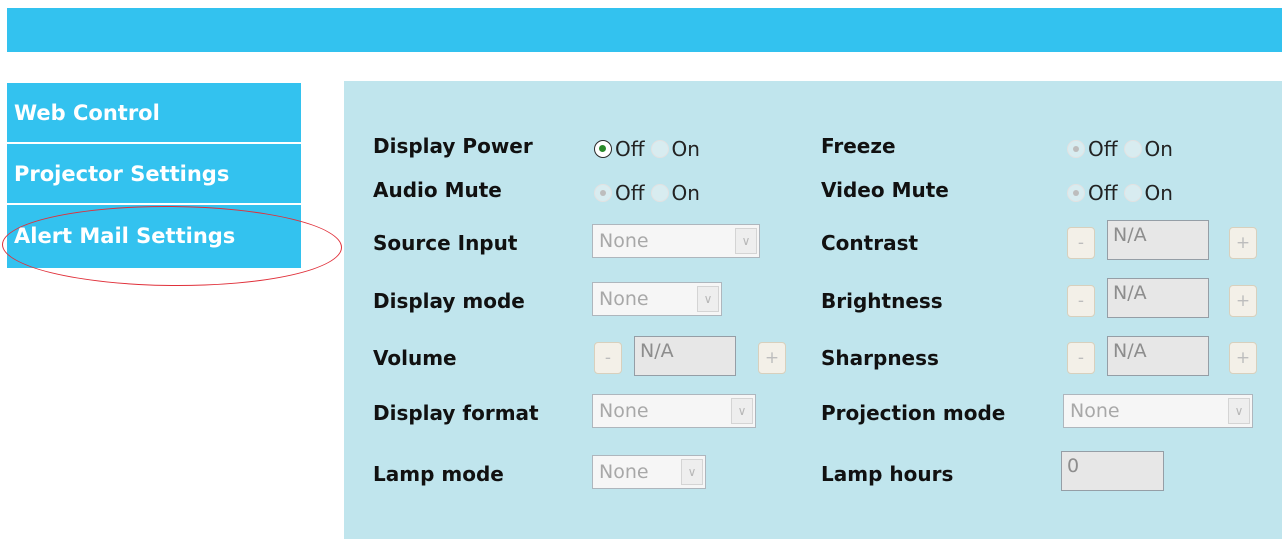  I want to click on header-bar, so click(644, 30).